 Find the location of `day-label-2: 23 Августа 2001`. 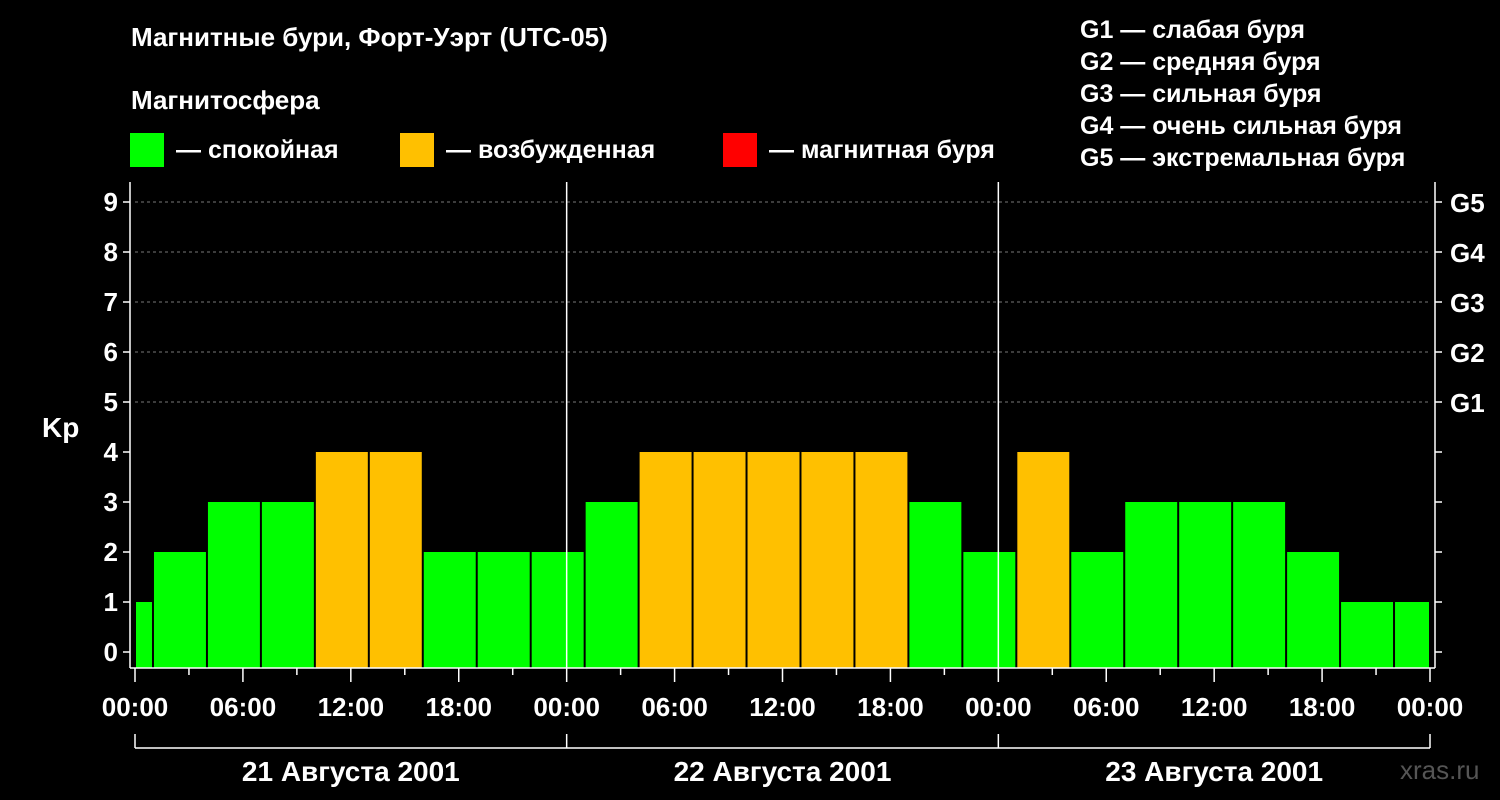

day-label-2: 23 Августа 2001 is located at coordinates (1214, 771).